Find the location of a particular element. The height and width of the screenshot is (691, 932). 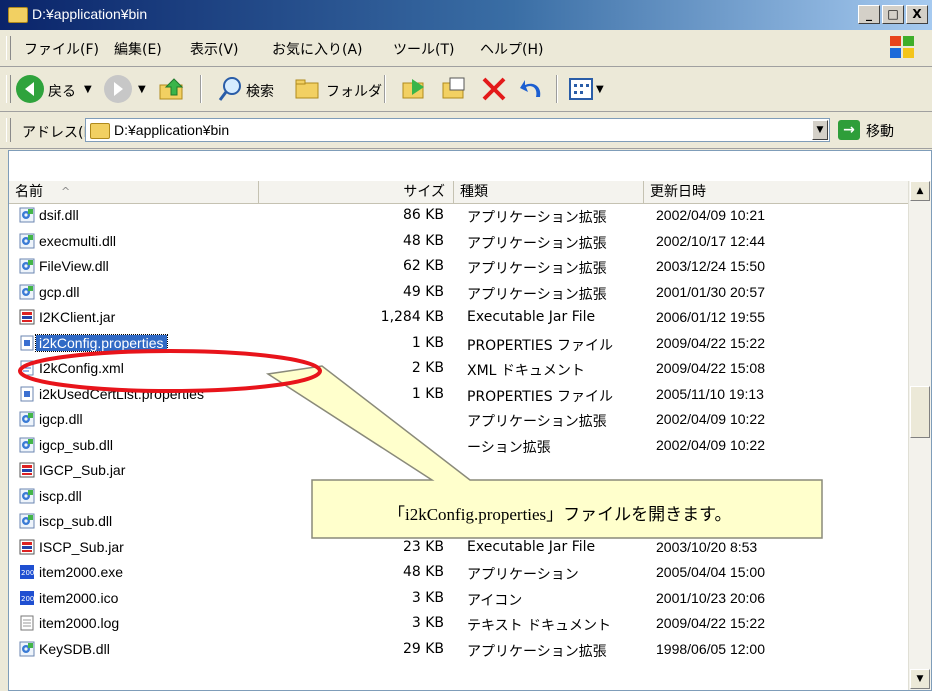

file-row: dsif.dll 86 KB アプリケーション拡張 2002/04/09 10:21 is located at coordinates (459, 215).